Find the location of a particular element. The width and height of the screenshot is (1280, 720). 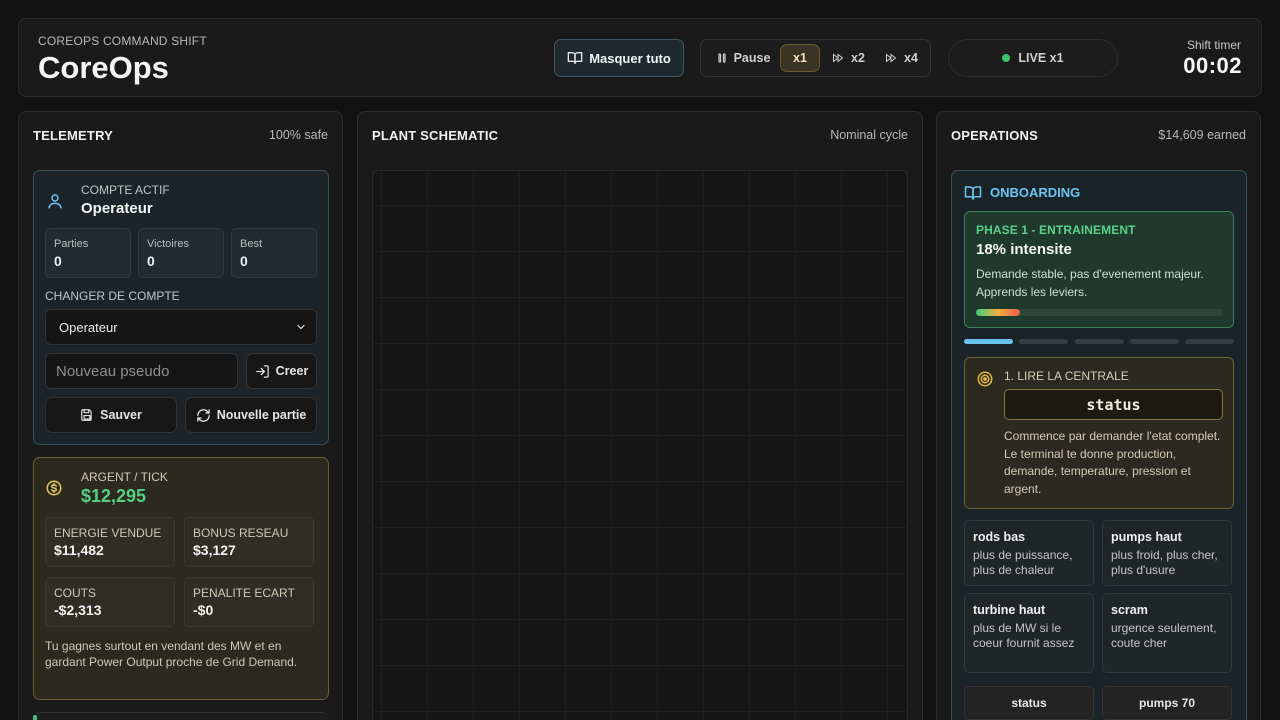

new-game-button: Nouvelle partie is located at coordinates (251, 415).